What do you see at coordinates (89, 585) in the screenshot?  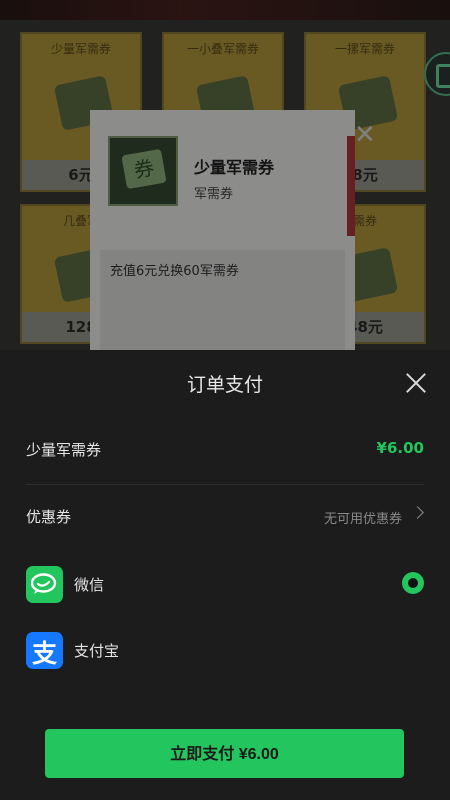 I see `wechat-label: 微信` at bounding box center [89, 585].